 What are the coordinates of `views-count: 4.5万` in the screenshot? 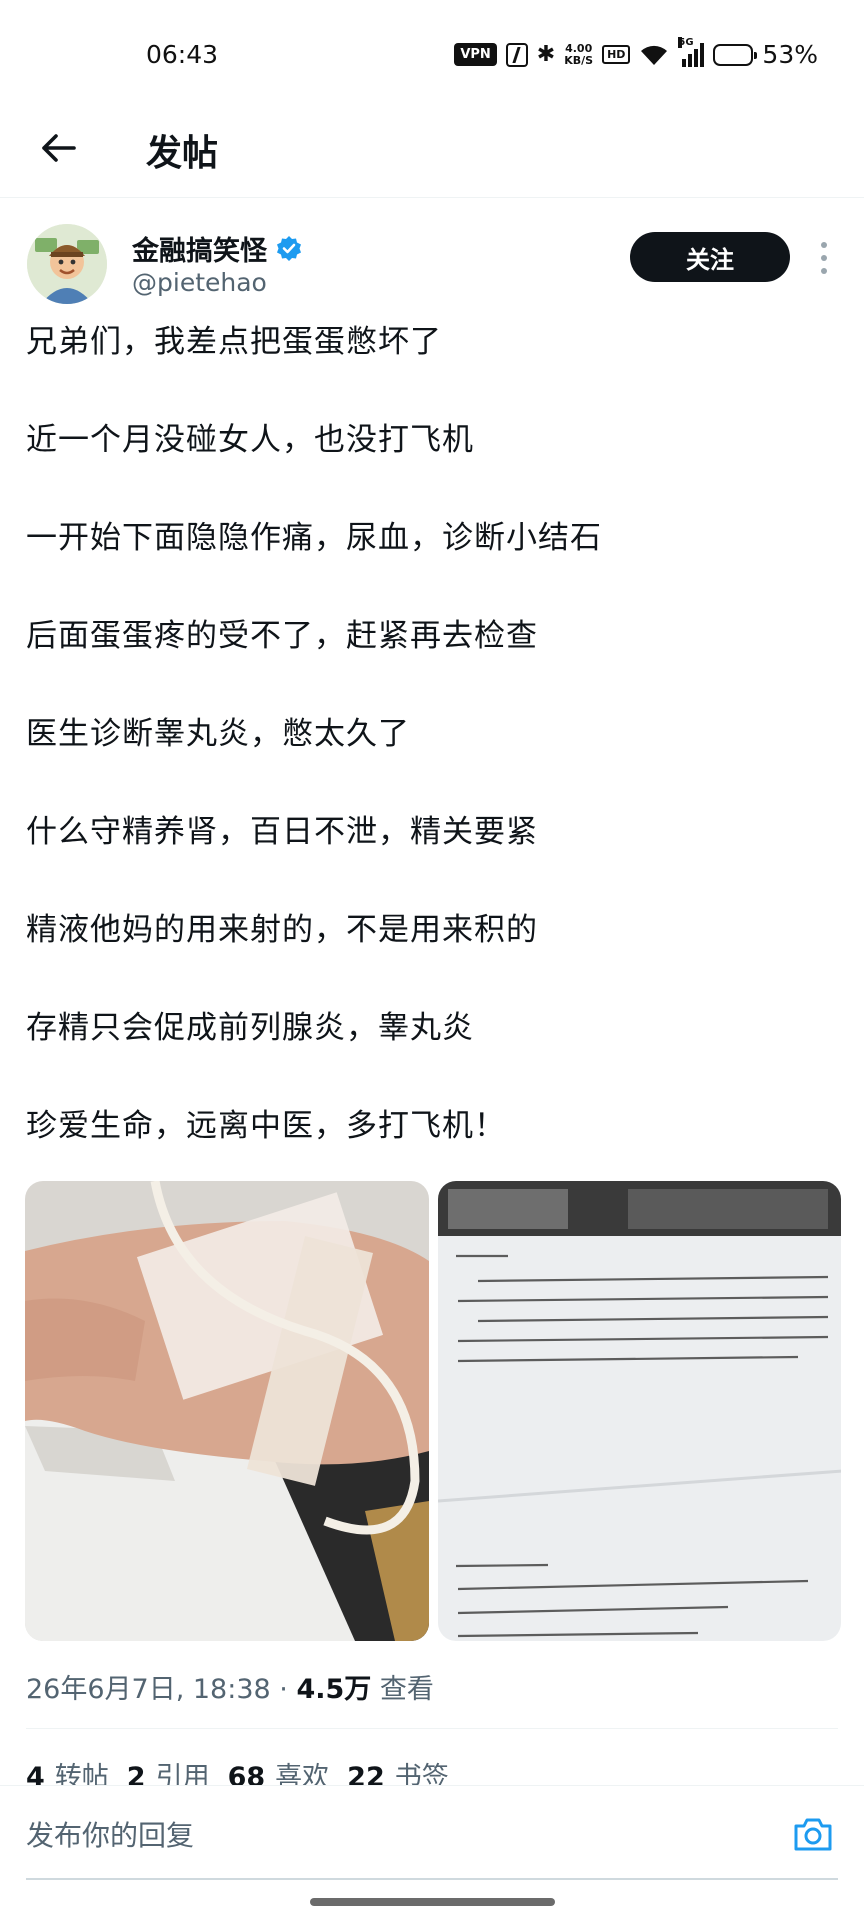 It's located at (334, 1689).